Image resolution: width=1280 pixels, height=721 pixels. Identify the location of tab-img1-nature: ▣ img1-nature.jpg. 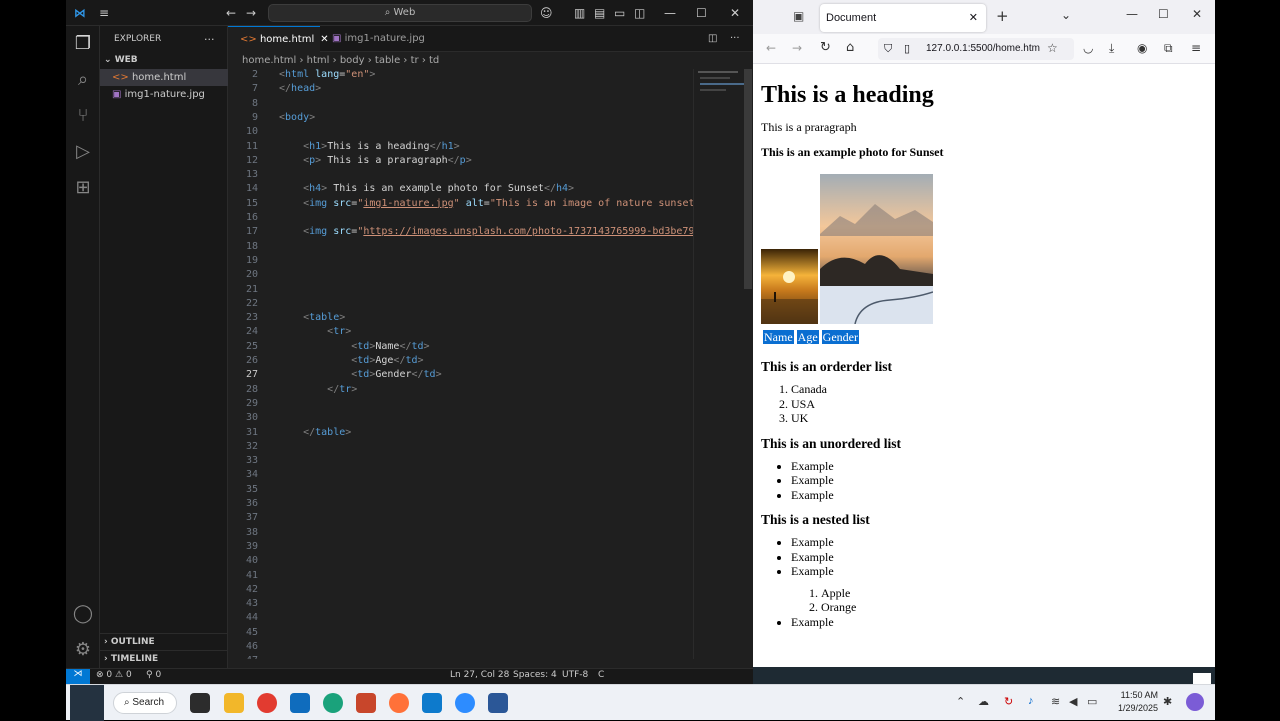
(375, 39).